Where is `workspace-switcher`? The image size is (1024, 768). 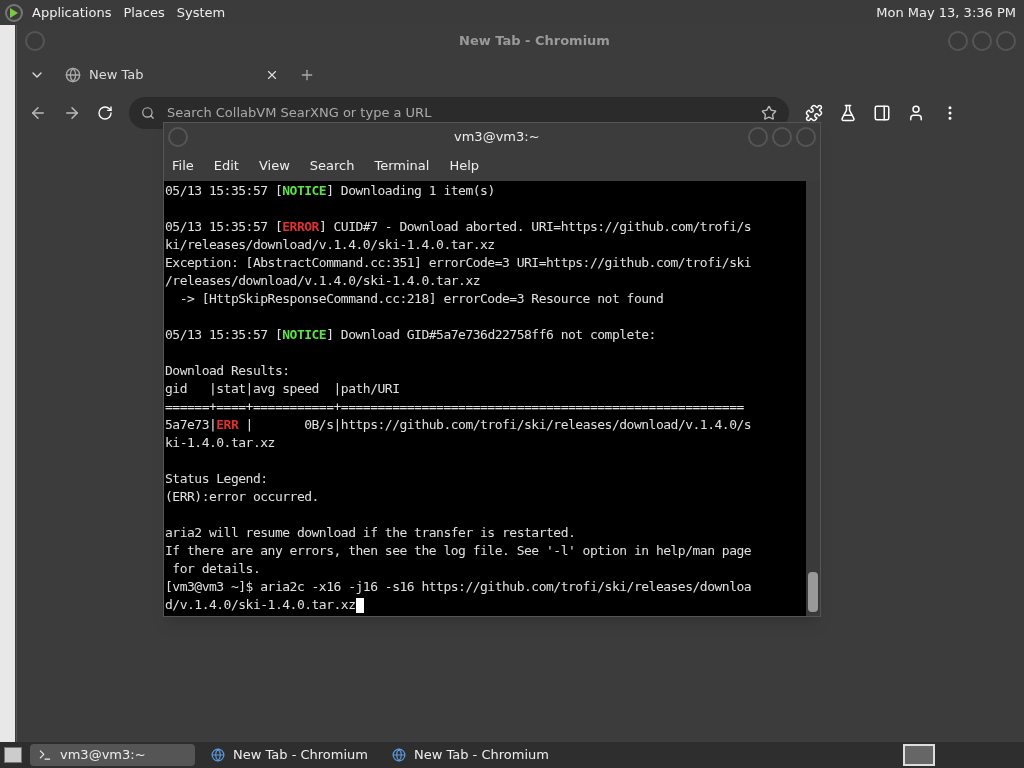
workspace-switcher is located at coordinates (919, 755).